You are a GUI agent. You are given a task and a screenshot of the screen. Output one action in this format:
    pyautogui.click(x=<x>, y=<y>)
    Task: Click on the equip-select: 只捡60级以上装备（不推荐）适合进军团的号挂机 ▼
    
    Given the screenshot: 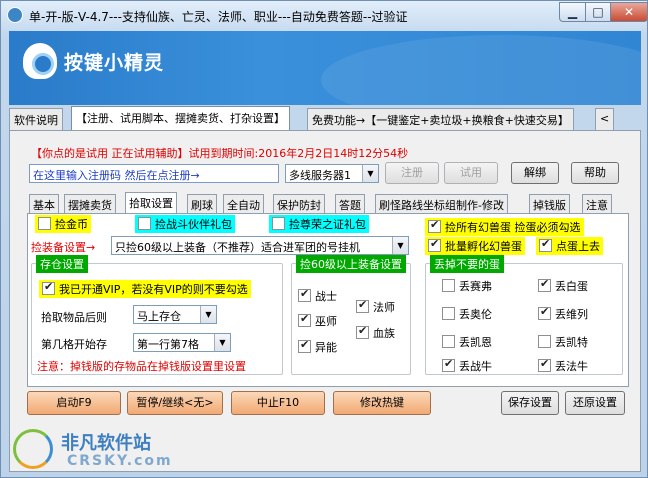 What is the action you would take?
    pyautogui.click(x=260, y=245)
    